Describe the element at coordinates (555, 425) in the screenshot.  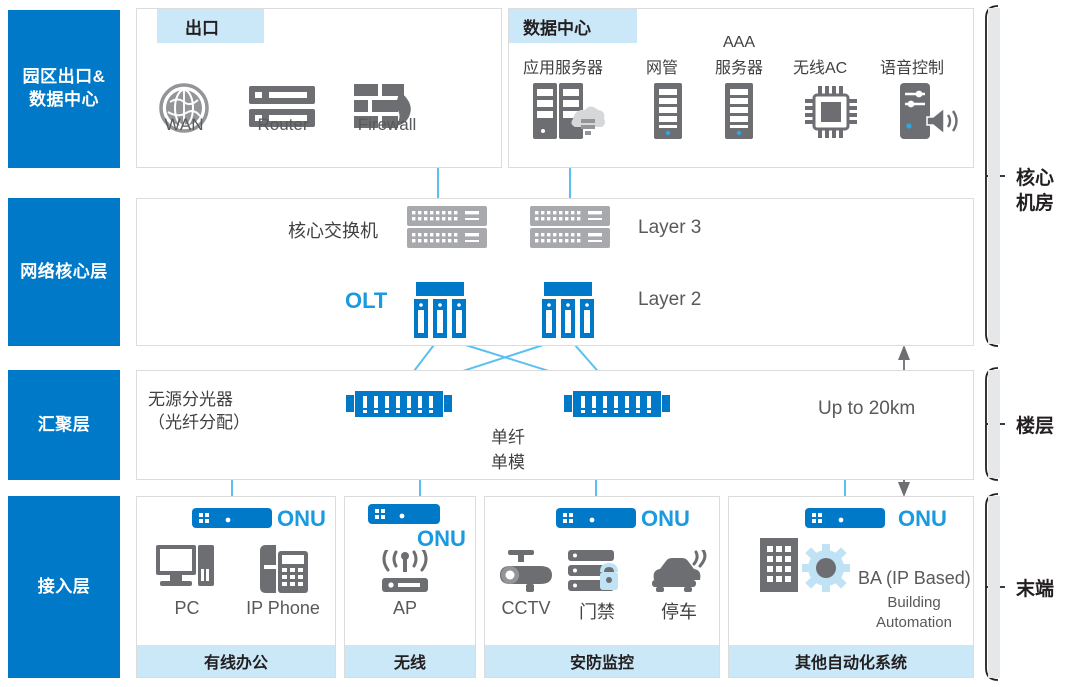
I see `aggregation-panel` at that location.